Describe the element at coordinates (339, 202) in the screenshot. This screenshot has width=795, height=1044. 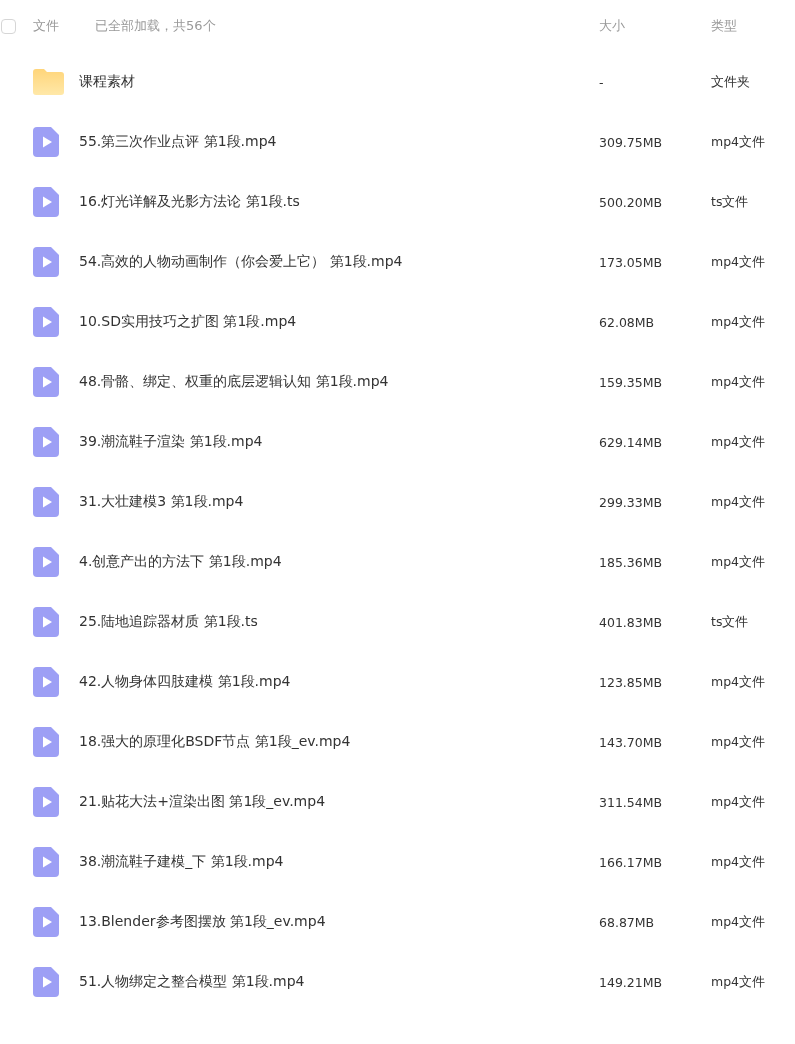
I see `file-name: 16.灯光详解及光影方法论 第1段.ts` at that location.